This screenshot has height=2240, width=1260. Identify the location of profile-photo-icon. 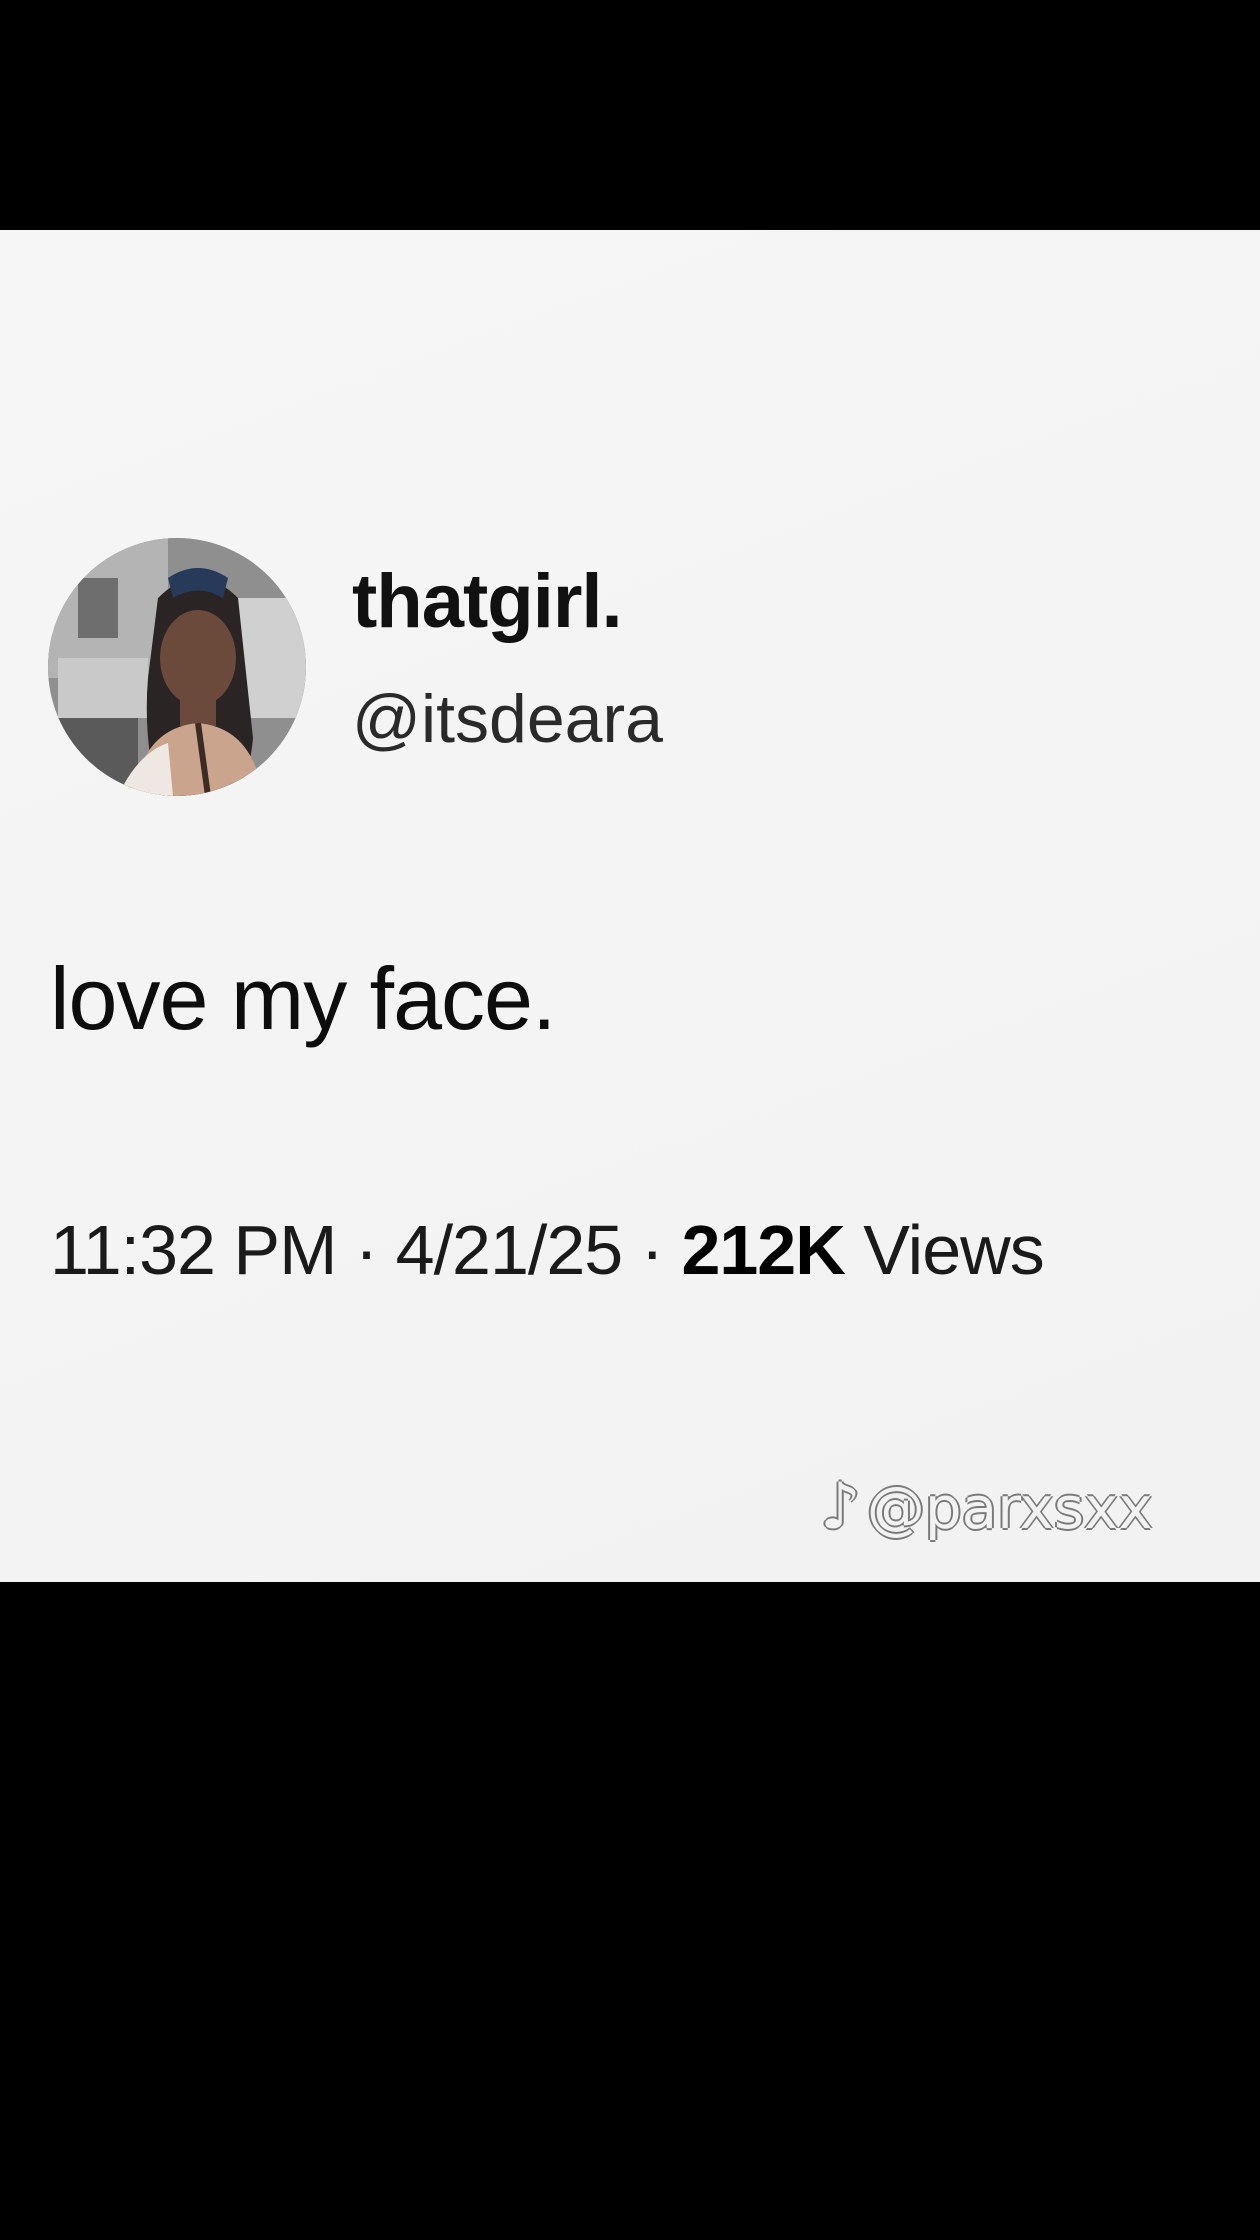
(177, 667).